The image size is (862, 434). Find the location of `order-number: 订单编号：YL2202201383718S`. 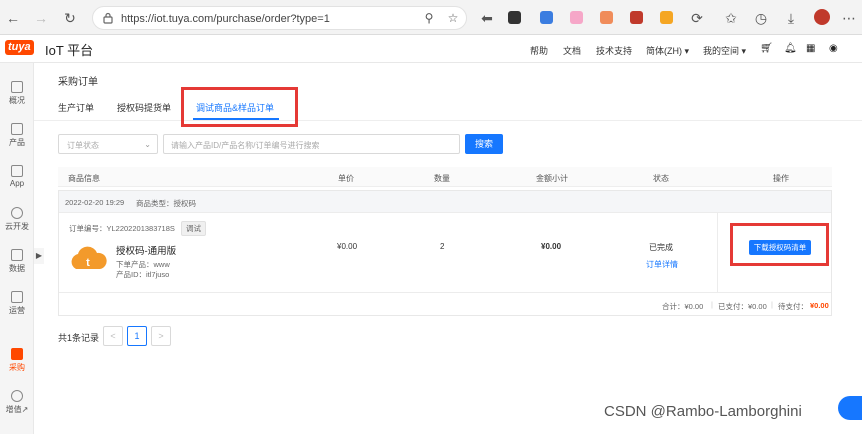

order-number: 订单编号：YL2202201383718S is located at coordinates (122, 228).